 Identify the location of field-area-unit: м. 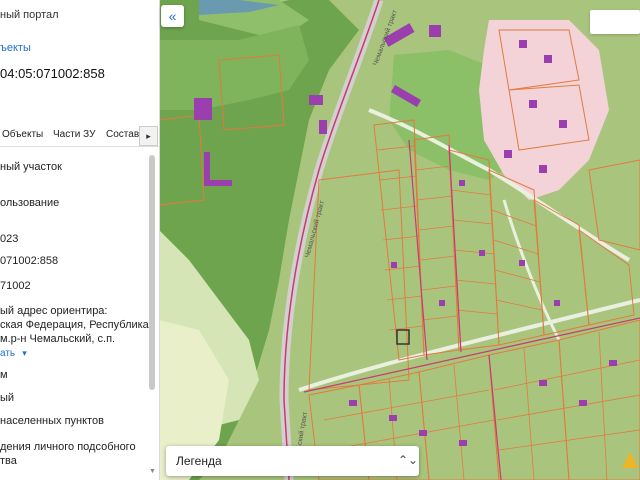
(4, 375).